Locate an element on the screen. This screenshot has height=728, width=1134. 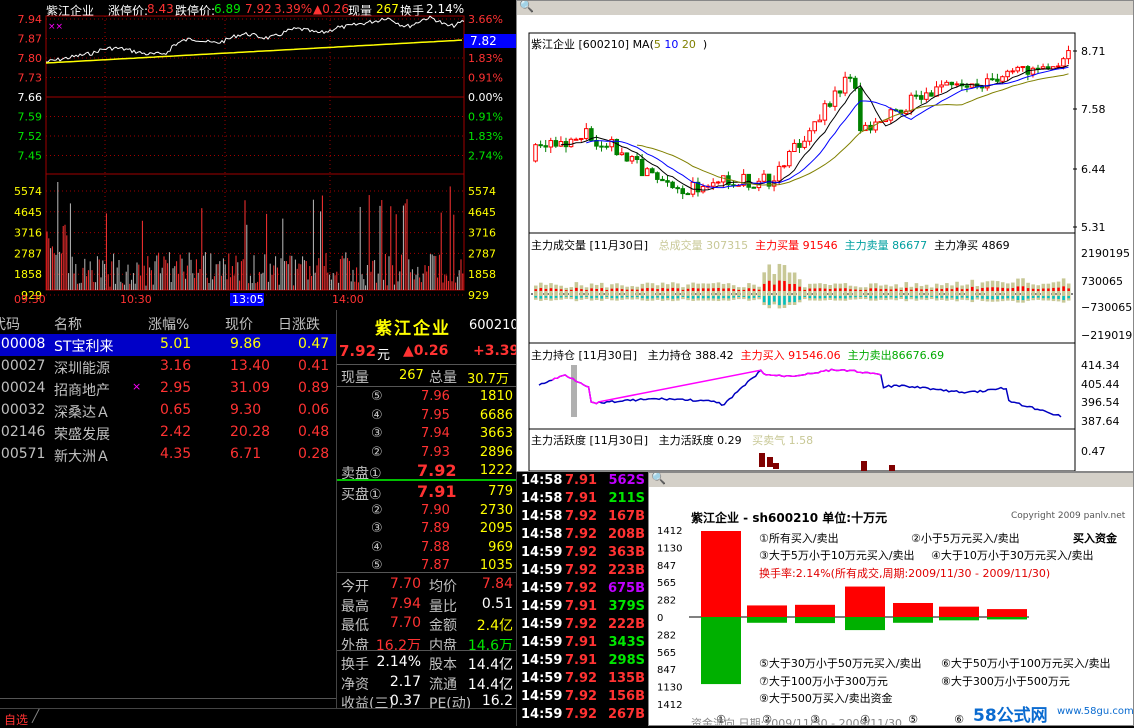
tick-row: 14:59 7.91 379S is located at coordinates (582, 608).